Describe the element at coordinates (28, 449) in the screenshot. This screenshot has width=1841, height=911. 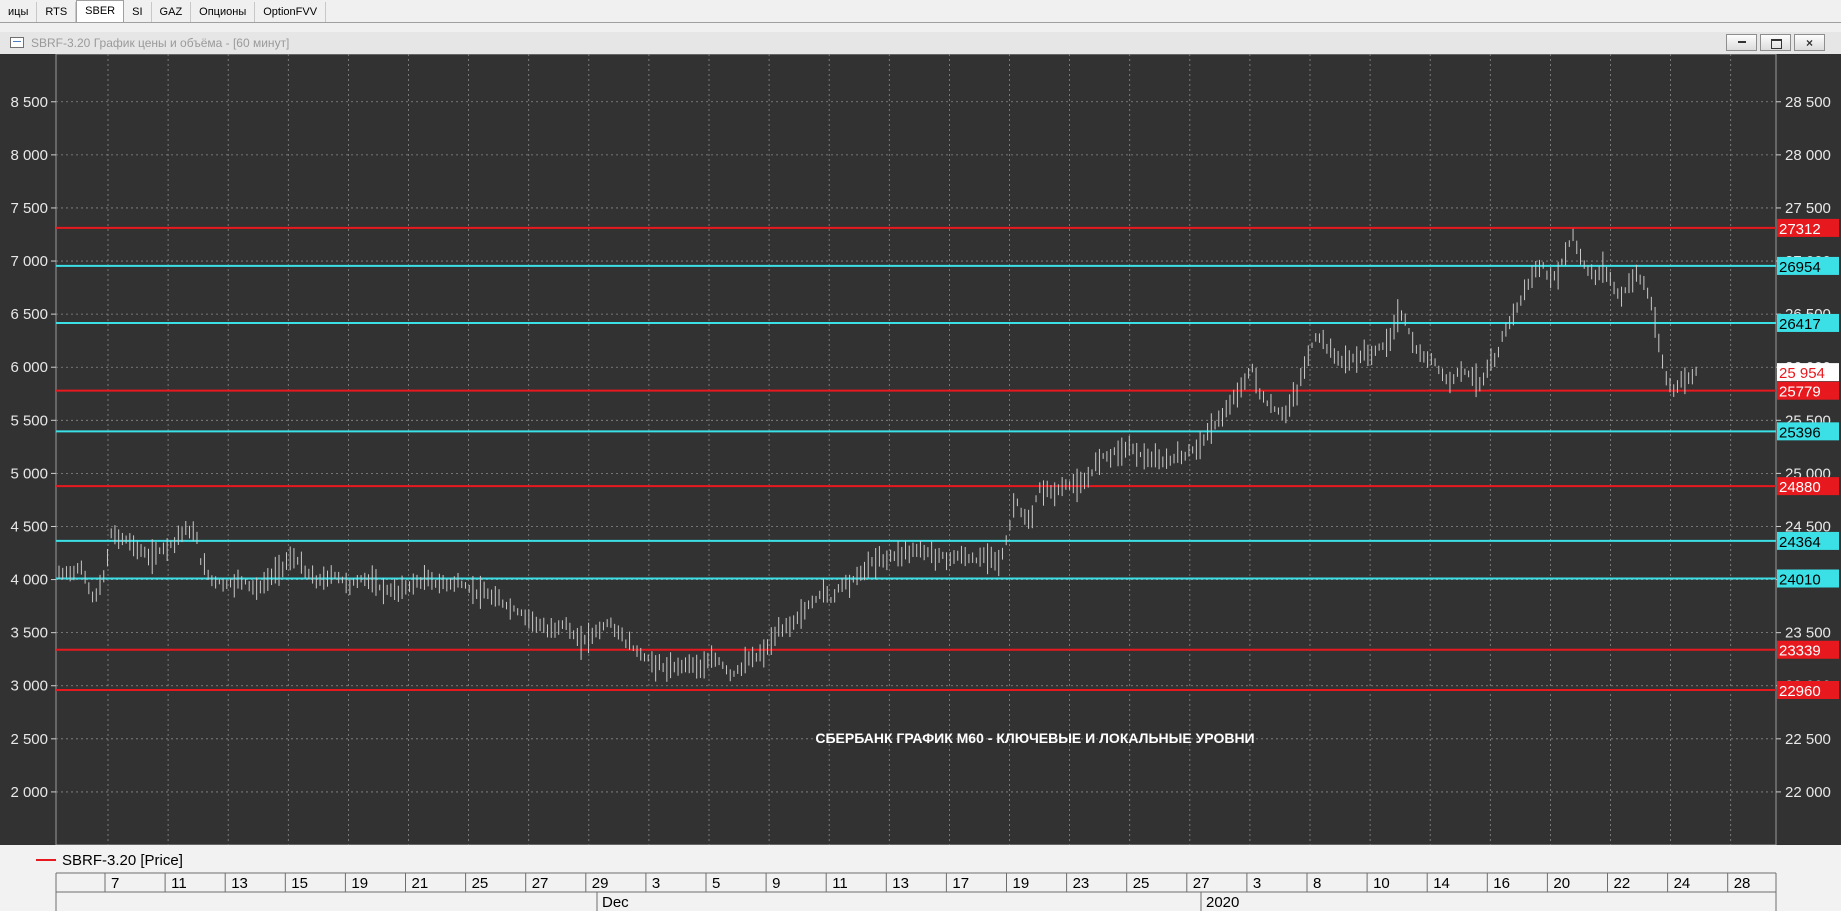
I see `left-axis-panel` at that location.